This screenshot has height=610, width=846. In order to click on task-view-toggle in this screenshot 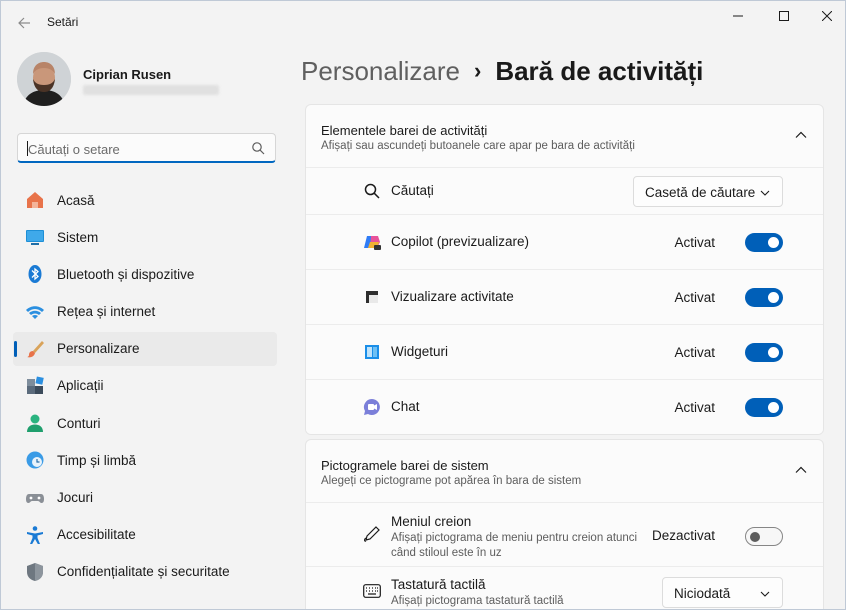, I will do `click(764, 297)`.